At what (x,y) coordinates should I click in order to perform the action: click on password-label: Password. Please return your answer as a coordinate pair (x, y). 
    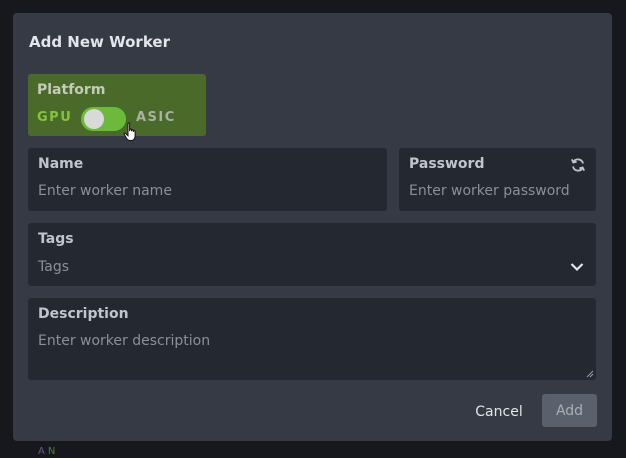
    Looking at the image, I should click on (447, 164).